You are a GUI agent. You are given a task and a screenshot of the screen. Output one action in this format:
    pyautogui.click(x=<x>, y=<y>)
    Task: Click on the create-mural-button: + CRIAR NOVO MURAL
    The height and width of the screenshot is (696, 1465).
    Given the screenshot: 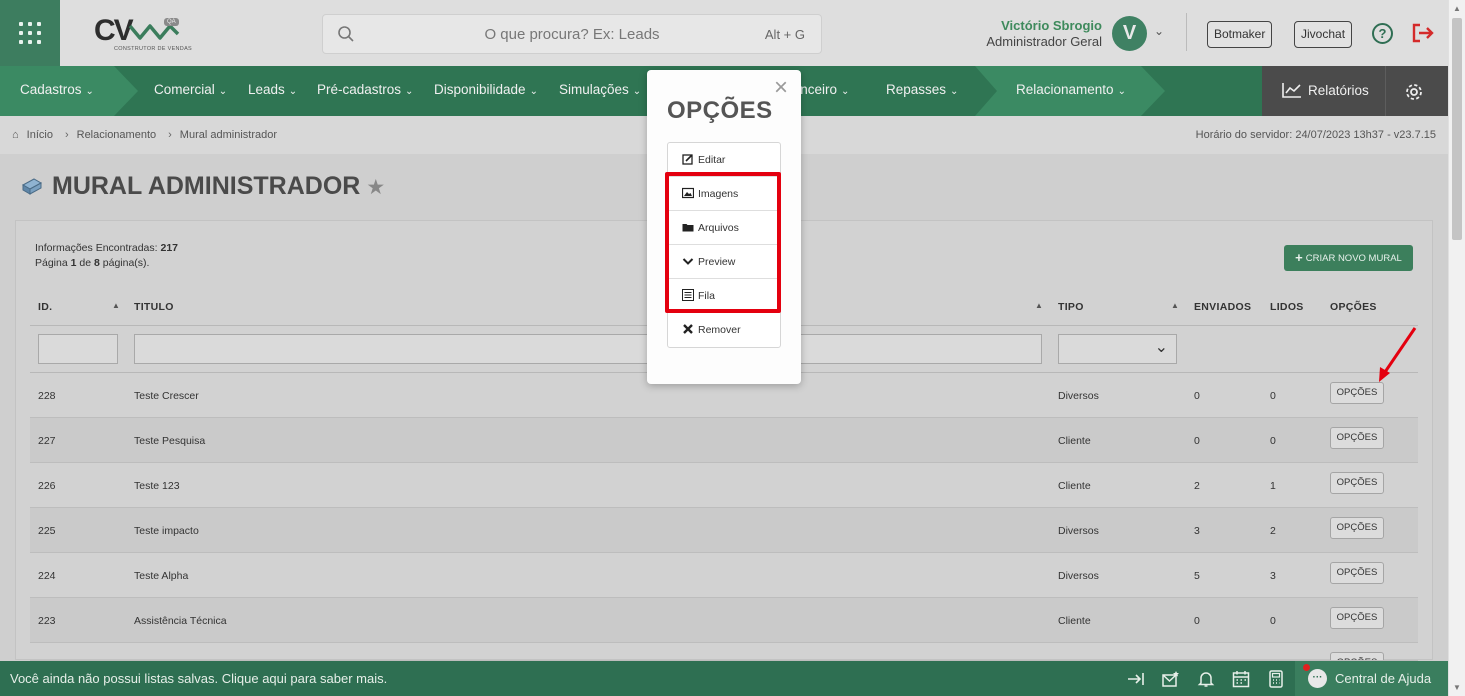 What is the action you would take?
    pyautogui.click(x=1348, y=258)
    